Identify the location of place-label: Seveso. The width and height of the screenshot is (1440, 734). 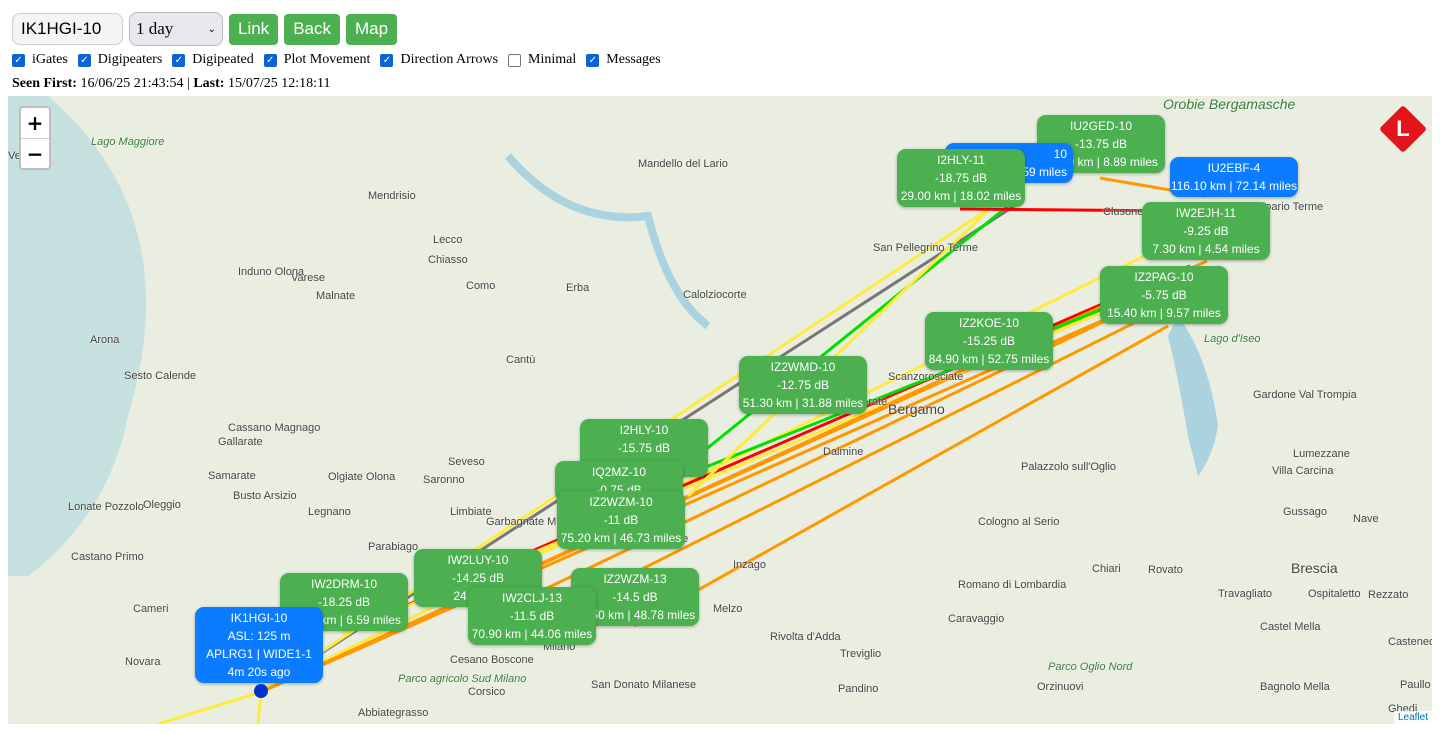
(466, 462).